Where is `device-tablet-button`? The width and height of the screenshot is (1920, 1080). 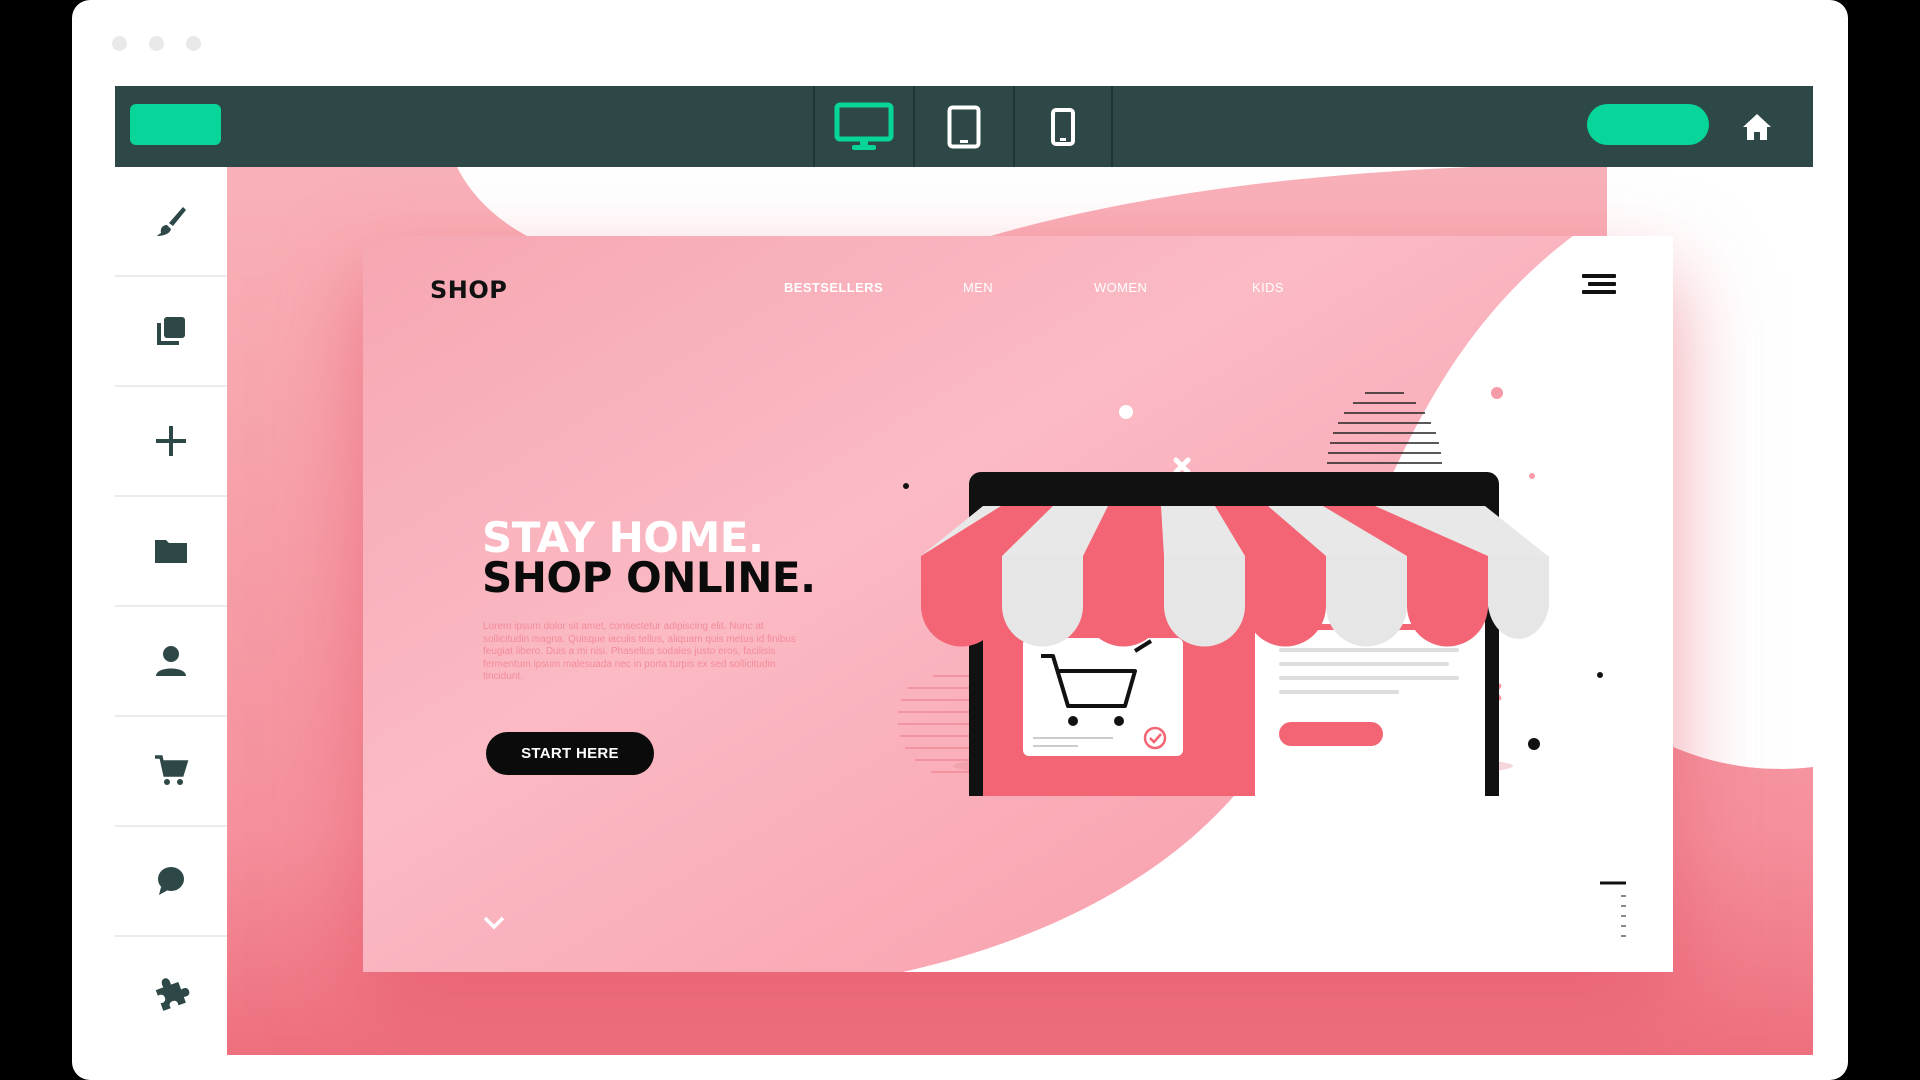
device-tablet-button is located at coordinates (963, 126).